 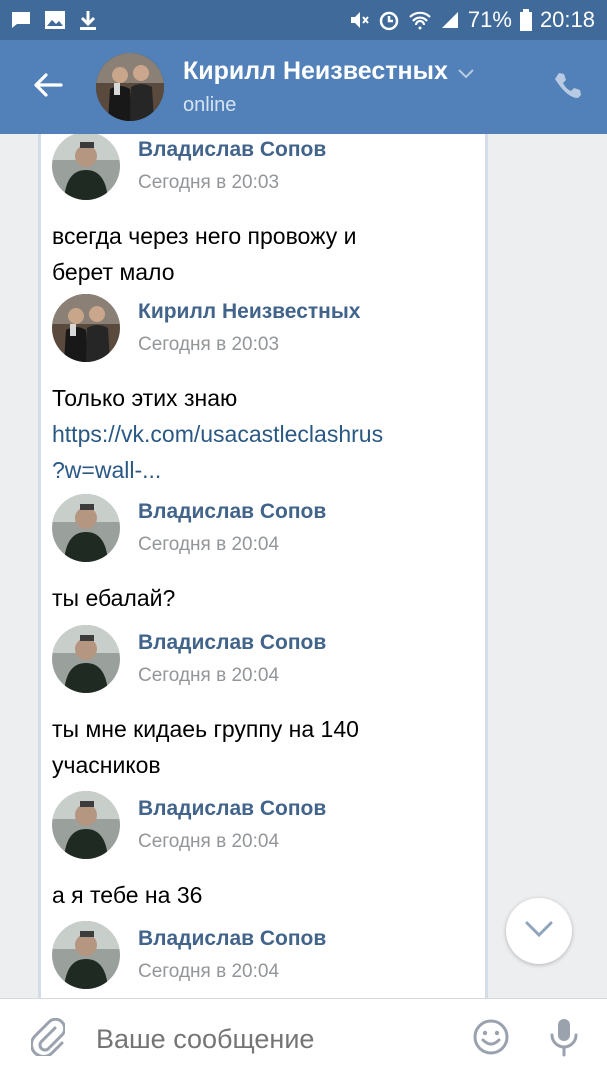 What do you see at coordinates (249, 312) in the screenshot?
I see `author-name: Кирилл Неизвестных` at bounding box center [249, 312].